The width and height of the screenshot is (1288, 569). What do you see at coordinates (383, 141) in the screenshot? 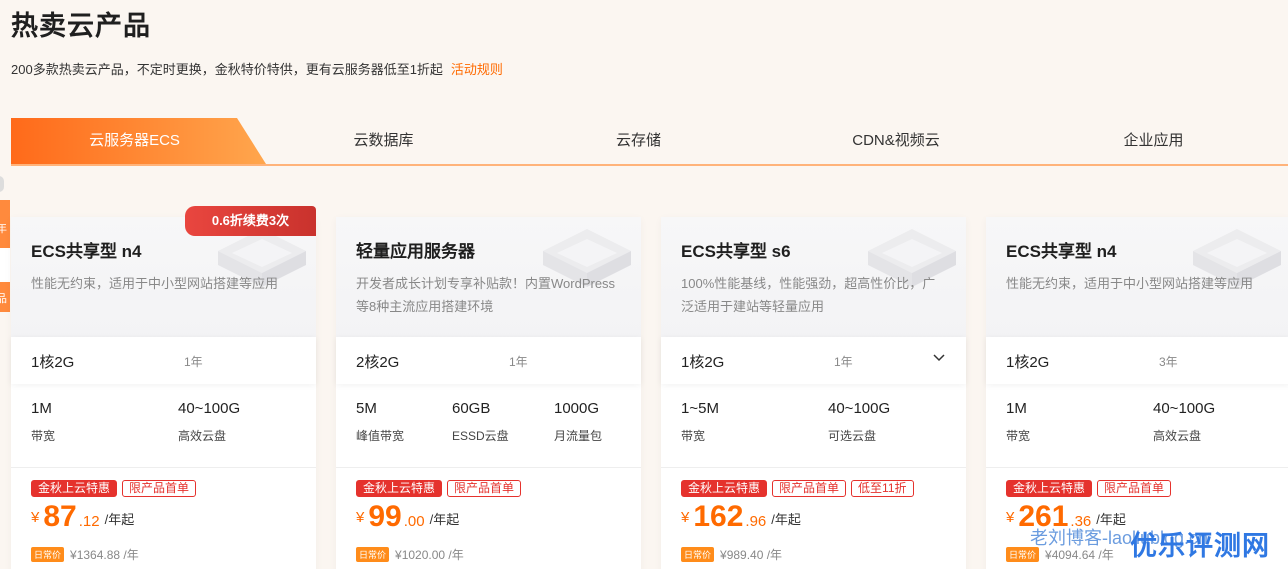
I see `tab-database: 云数据库` at bounding box center [383, 141].